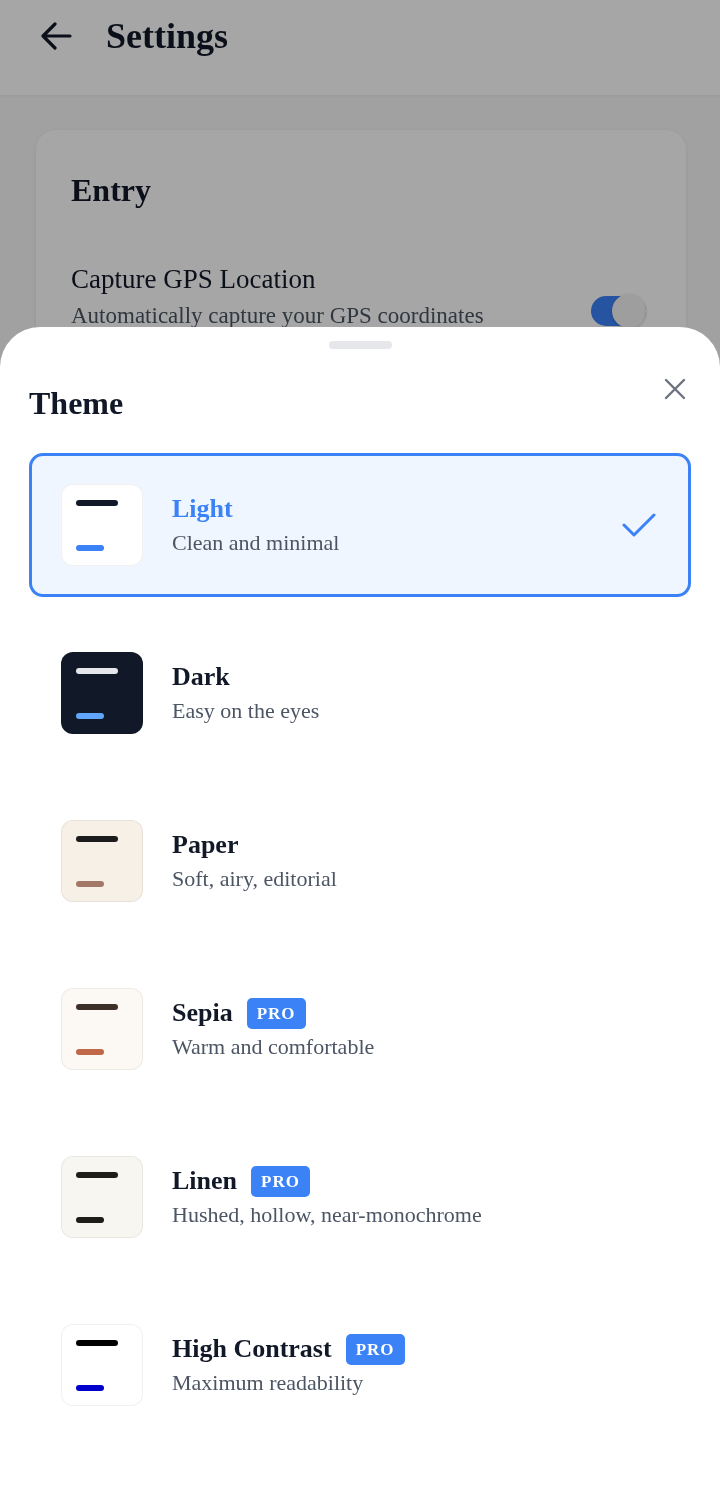 This screenshot has width=720, height=1500. What do you see at coordinates (205, 1181) in the screenshot?
I see `theme-name: Linen` at bounding box center [205, 1181].